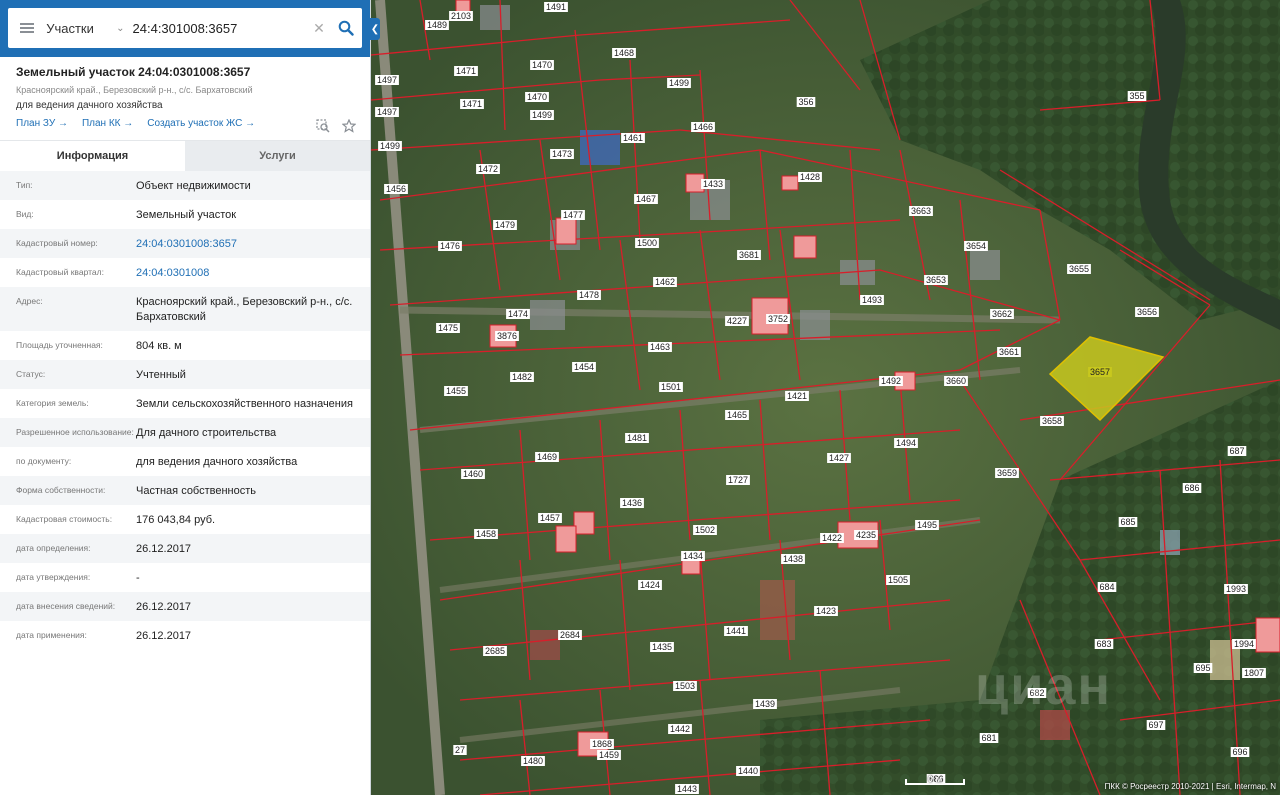 The height and width of the screenshot is (795, 1280). What do you see at coordinates (1100, 372) in the screenshot?
I see `parcel-label-text: 3657` at bounding box center [1100, 372].